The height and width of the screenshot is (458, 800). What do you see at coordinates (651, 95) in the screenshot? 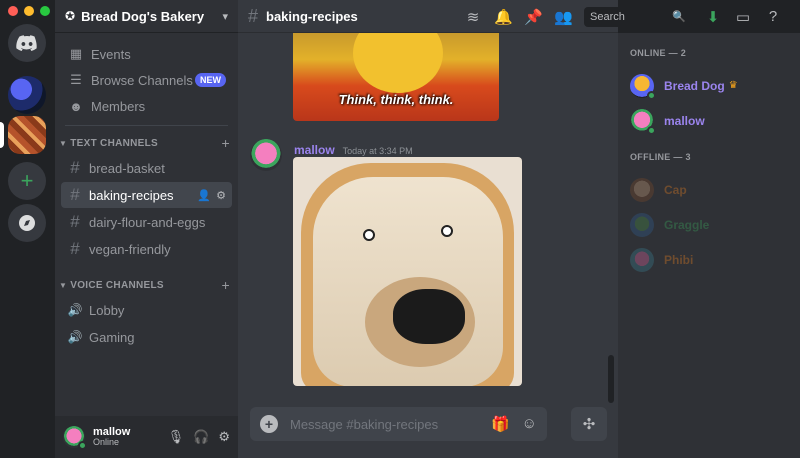
I see `online-status-icon` at bounding box center [651, 95].